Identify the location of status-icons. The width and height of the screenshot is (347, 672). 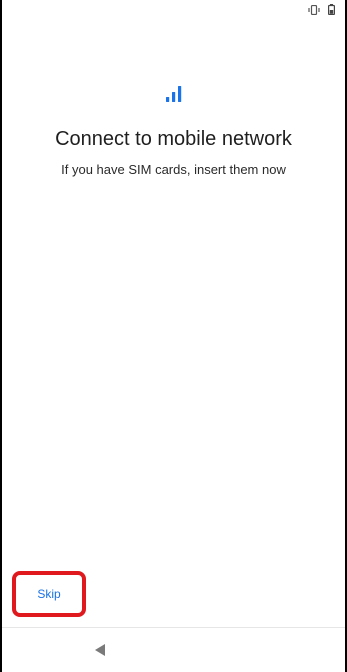
(321, 9).